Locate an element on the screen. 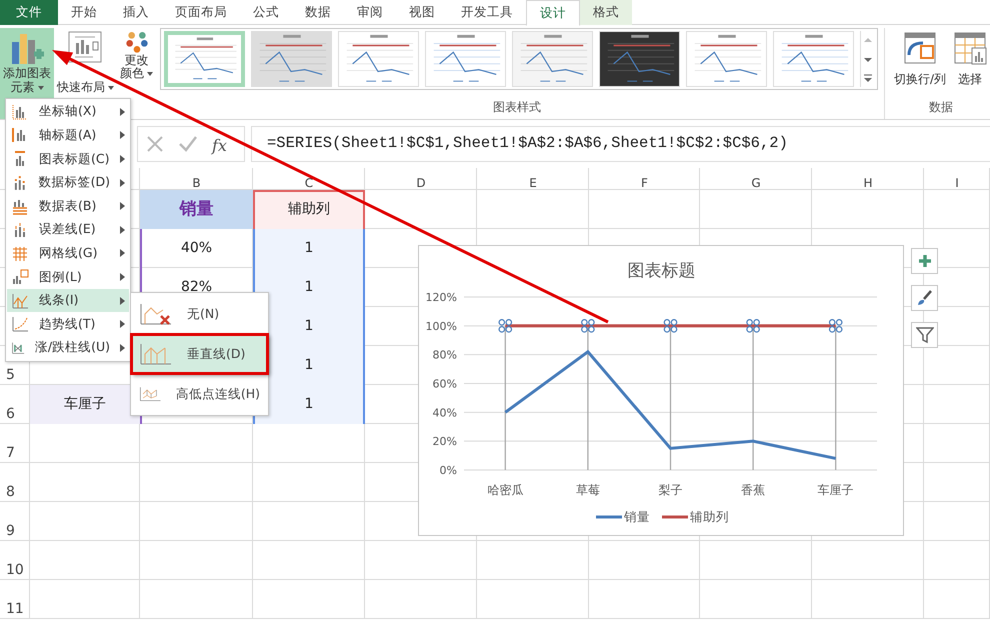 This screenshot has height=621, width=990. axis-tick-label: 60% is located at coordinates (444, 384).